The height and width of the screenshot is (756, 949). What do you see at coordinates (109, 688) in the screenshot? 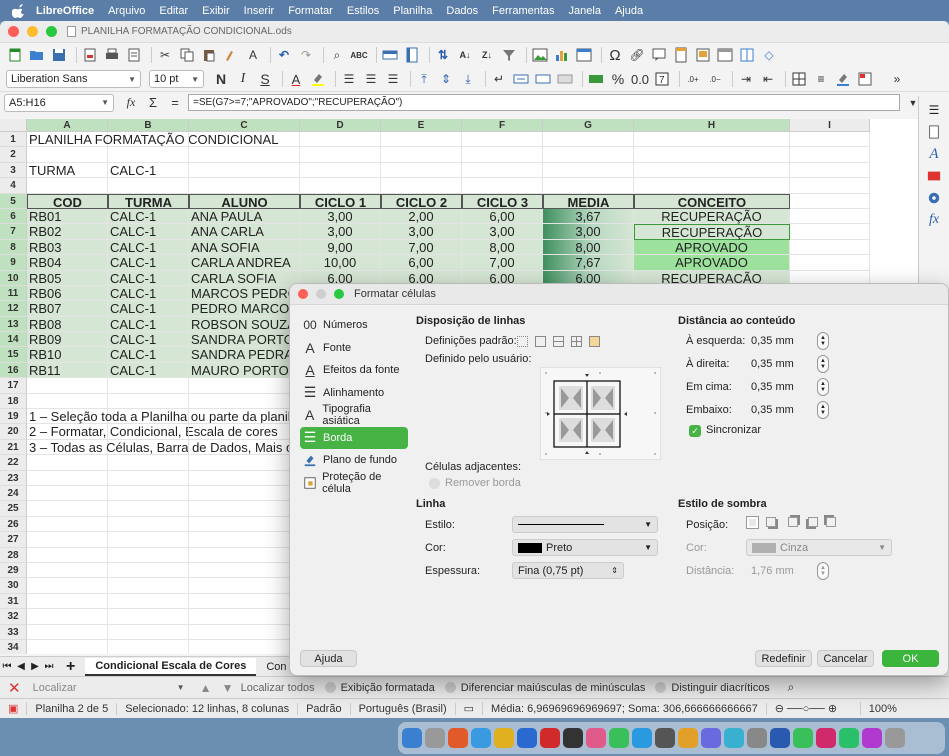
I see `find-input: Localizar ▼` at bounding box center [109, 688].